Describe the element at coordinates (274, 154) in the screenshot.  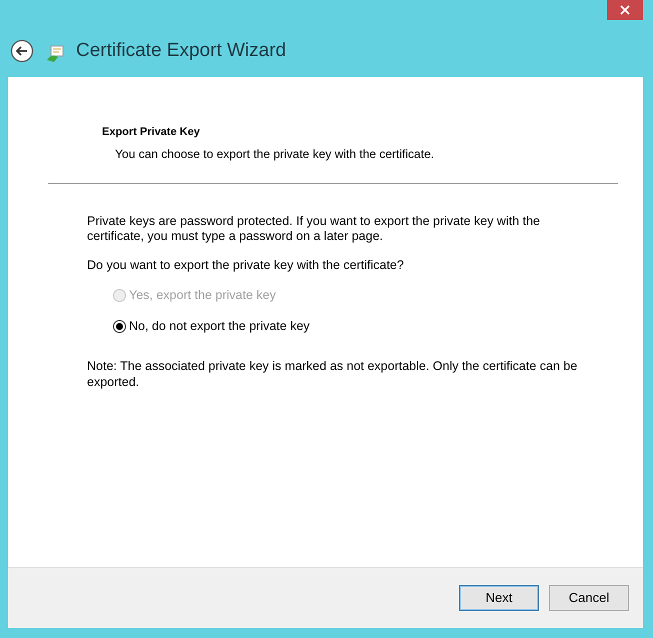
I see `page-subheading: You can choose to export the private key with the certificate.` at that location.